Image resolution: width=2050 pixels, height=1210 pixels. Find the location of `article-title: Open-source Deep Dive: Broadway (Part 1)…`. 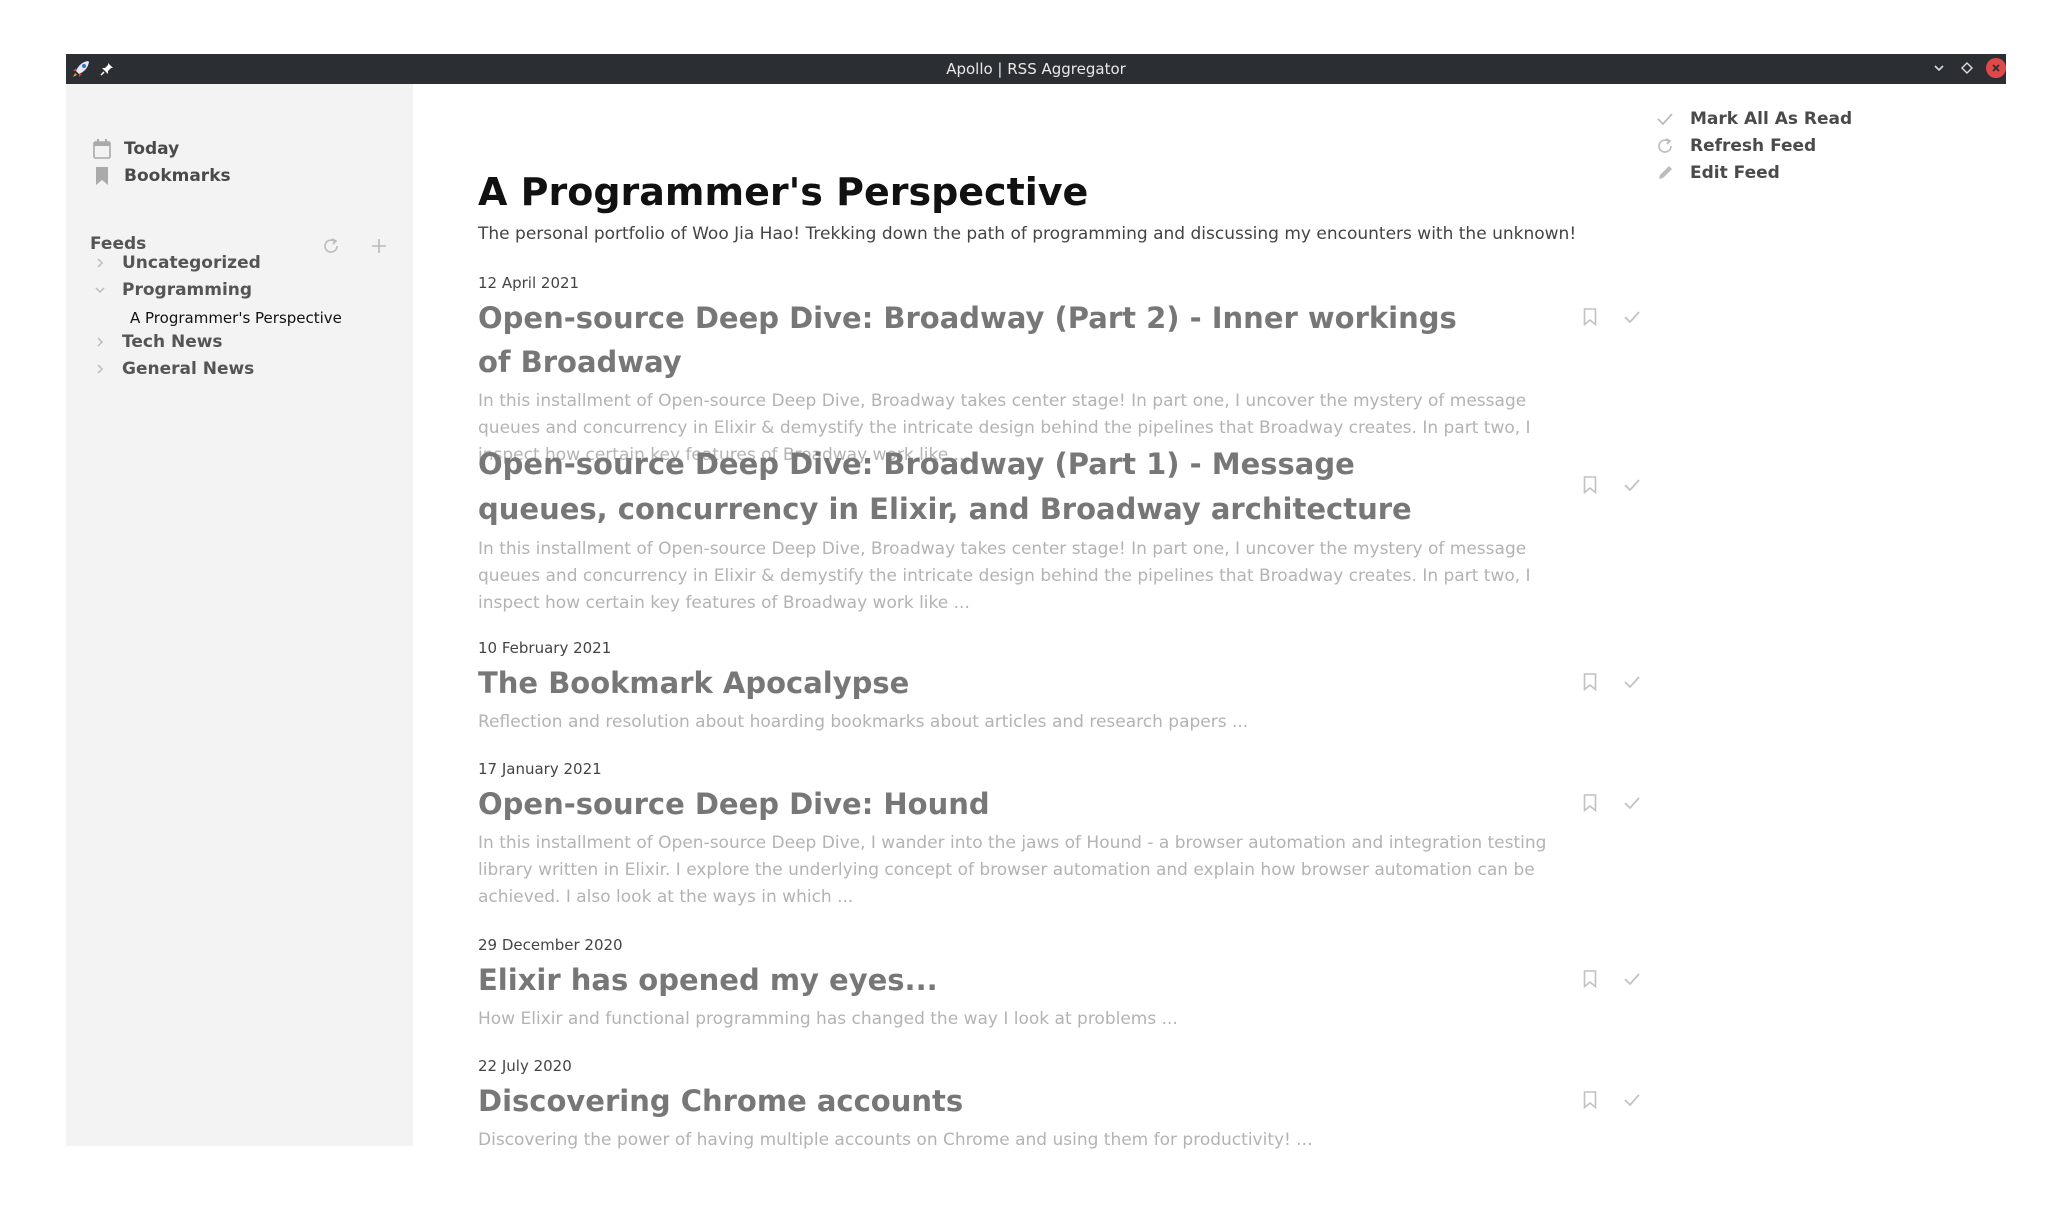

article-title: Open-source Deep Dive: Broadway (Part 1)… is located at coordinates (978, 487).